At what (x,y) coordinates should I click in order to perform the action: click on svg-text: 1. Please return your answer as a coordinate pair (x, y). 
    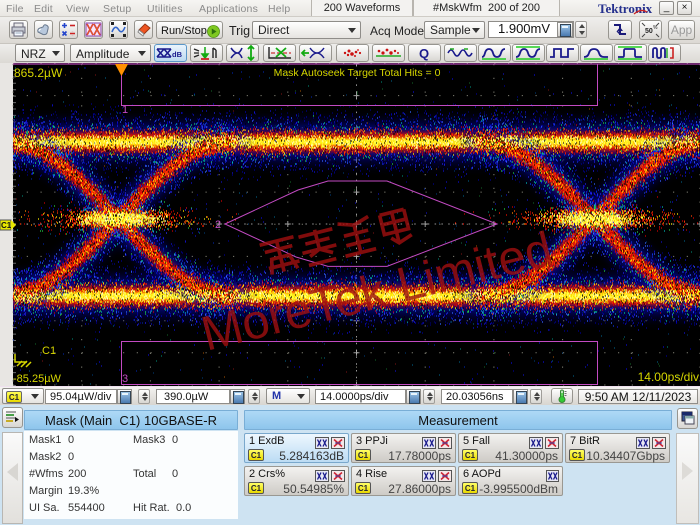
    Looking at the image, I should click on (125, 110).